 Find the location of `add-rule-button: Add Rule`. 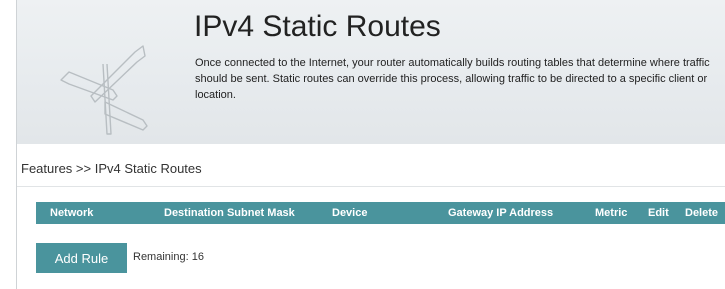

add-rule-button: Add Rule is located at coordinates (81, 258).